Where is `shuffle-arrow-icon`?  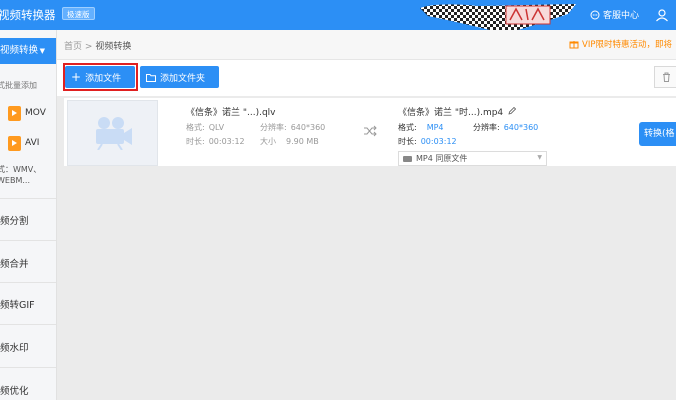 shuffle-arrow-icon is located at coordinates (370, 131).